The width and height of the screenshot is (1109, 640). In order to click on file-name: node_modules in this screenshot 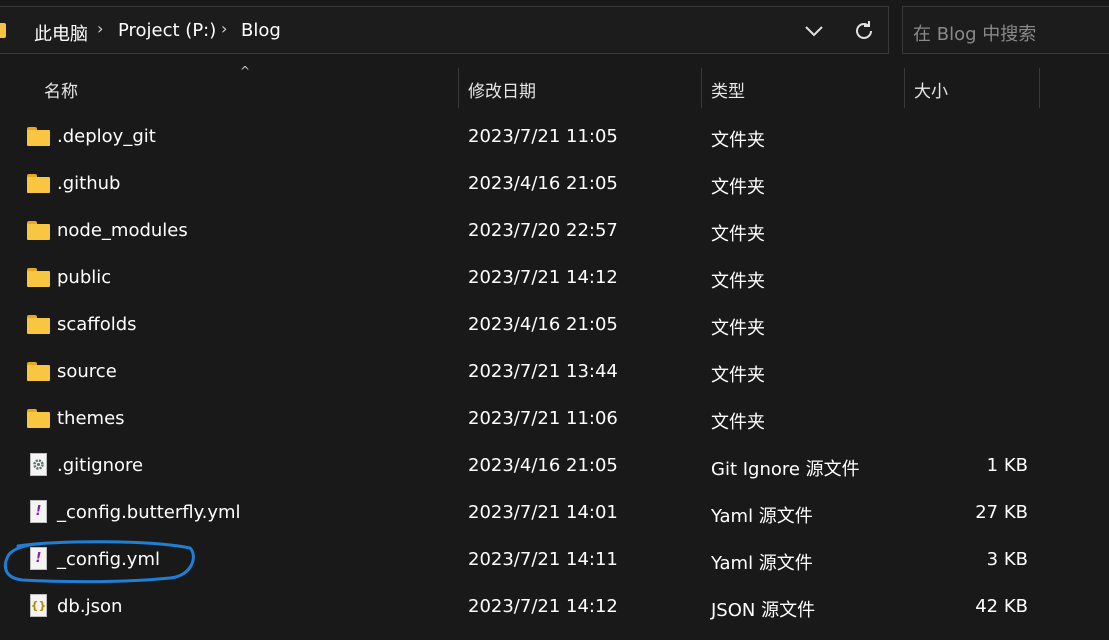, I will do `click(122, 230)`.